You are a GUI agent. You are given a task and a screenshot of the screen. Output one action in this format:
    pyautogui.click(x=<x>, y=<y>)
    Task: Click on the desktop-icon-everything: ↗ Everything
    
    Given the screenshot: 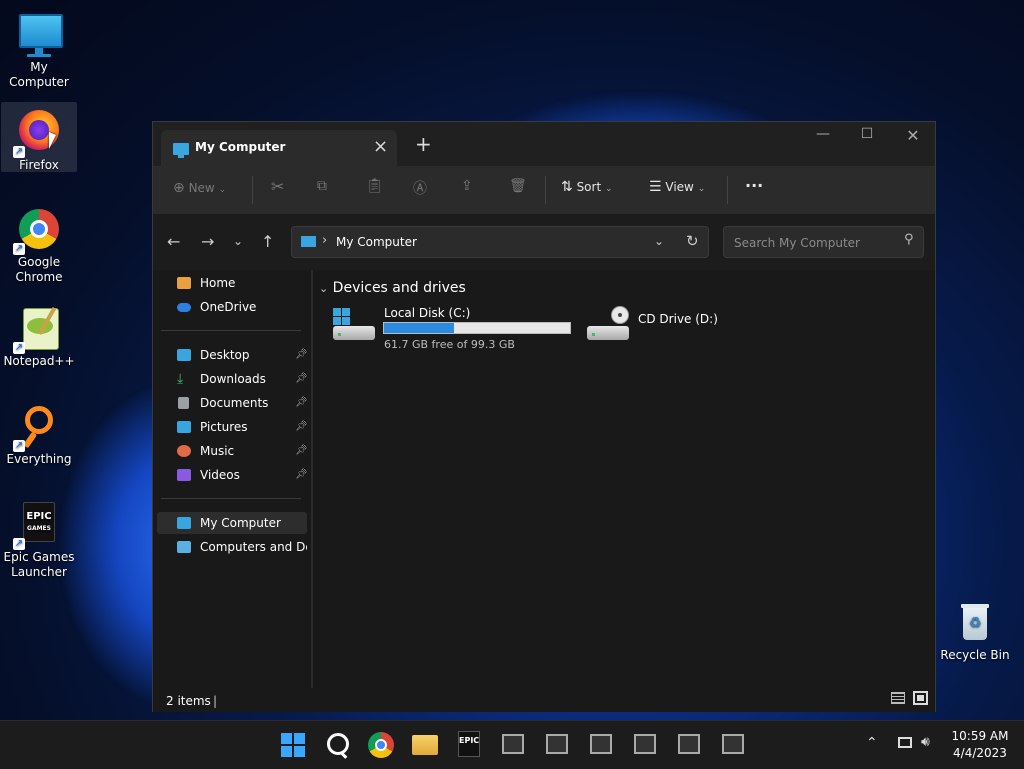 What is the action you would take?
    pyautogui.click(x=39, y=431)
    